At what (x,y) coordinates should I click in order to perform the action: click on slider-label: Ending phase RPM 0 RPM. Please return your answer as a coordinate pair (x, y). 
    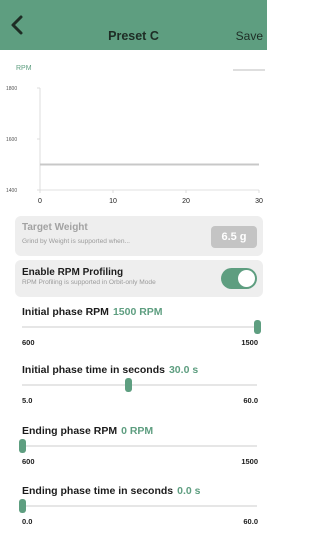
    Looking at the image, I should click on (87, 431).